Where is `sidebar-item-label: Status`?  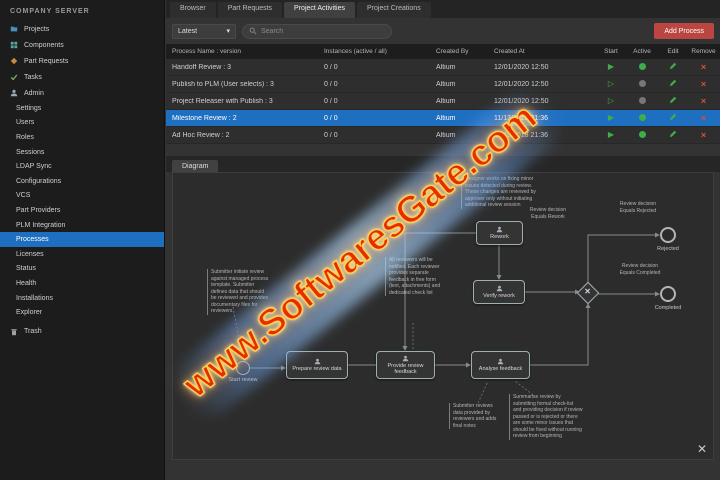 sidebar-item-label: Status is located at coordinates (26, 269).